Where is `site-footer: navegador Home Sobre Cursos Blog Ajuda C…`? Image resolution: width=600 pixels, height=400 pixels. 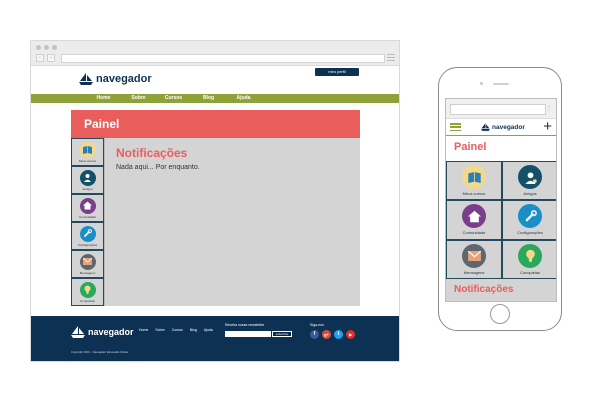 site-footer: navegador Home Sobre Cursos Blog Ajuda C… is located at coordinates (215, 338).